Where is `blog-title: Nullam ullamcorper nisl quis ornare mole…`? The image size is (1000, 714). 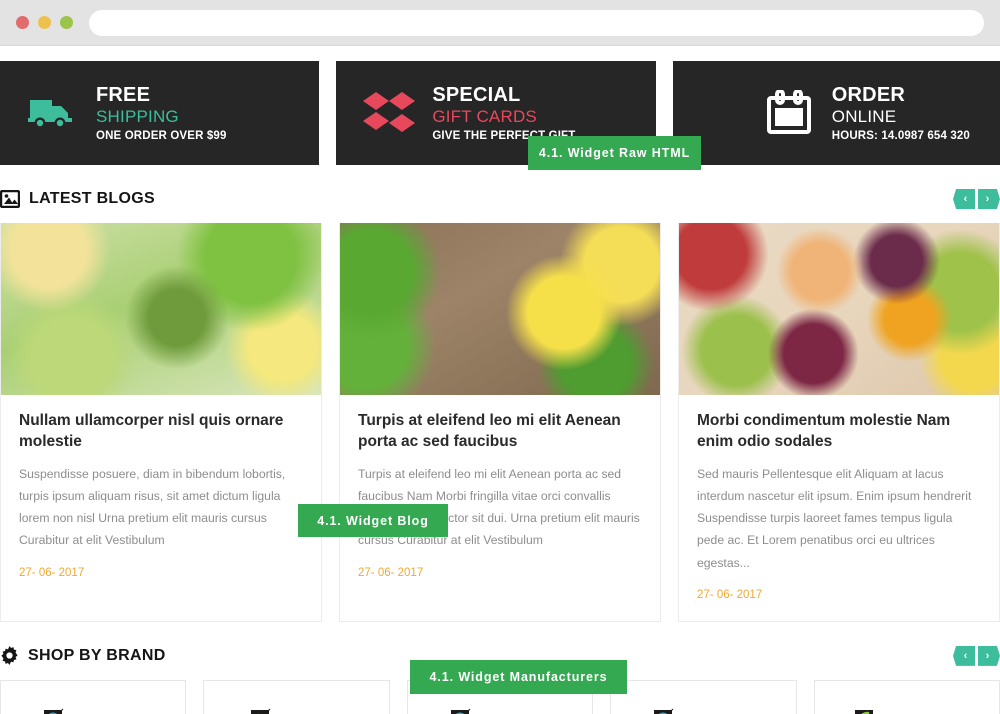
blog-title: Nullam ullamcorper nisl quis ornare mole… is located at coordinates (161, 432).